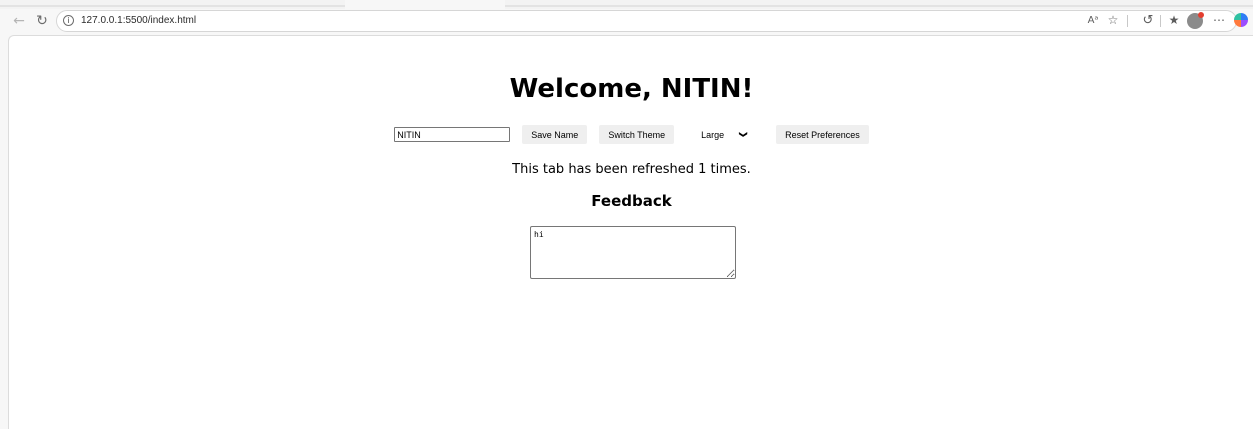  I want to click on more-options-icon: ⋯, so click(1219, 20).